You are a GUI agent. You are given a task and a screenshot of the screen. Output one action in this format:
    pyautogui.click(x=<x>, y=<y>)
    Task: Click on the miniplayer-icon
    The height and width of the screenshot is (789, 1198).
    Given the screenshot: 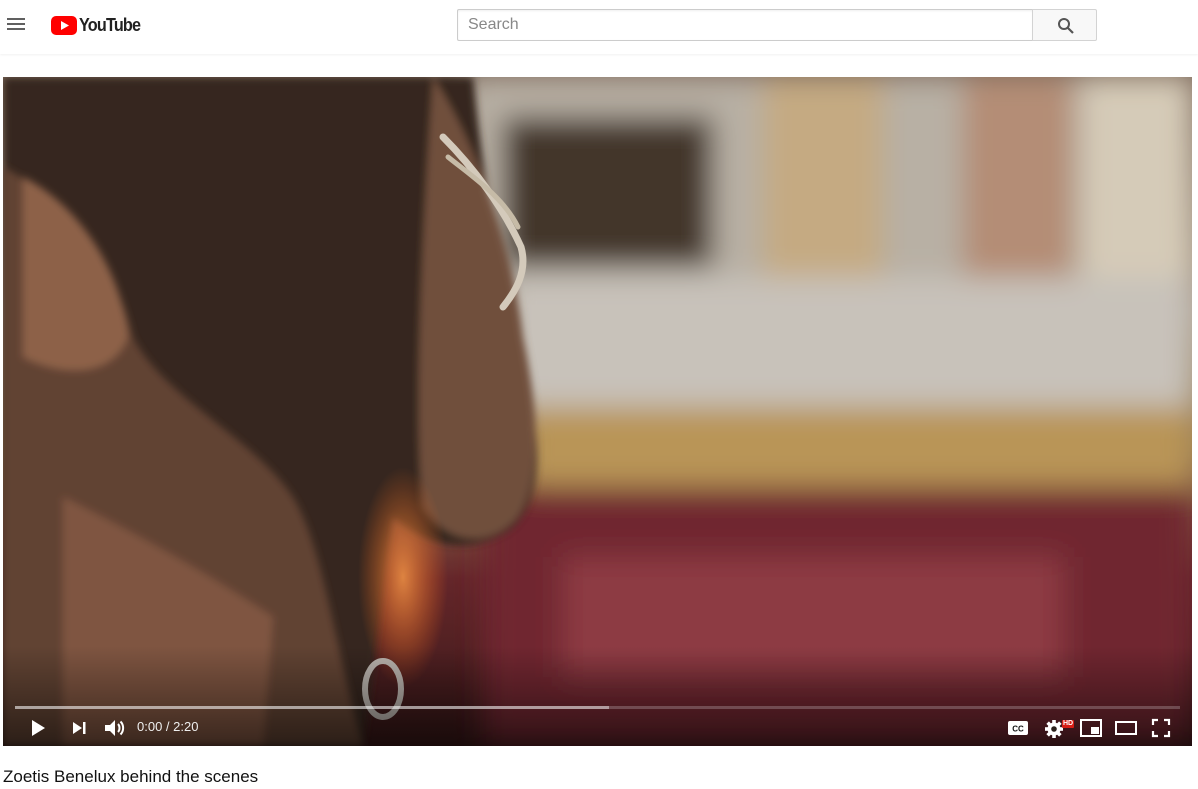 What is the action you would take?
    pyautogui.click(x=1091, y=728)
    